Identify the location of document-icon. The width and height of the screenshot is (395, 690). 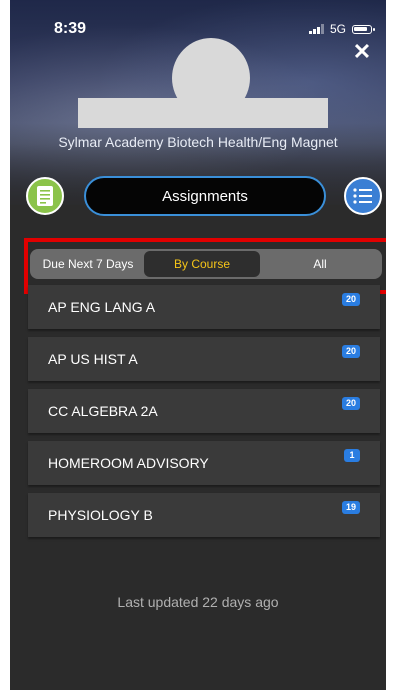
(45, 196).